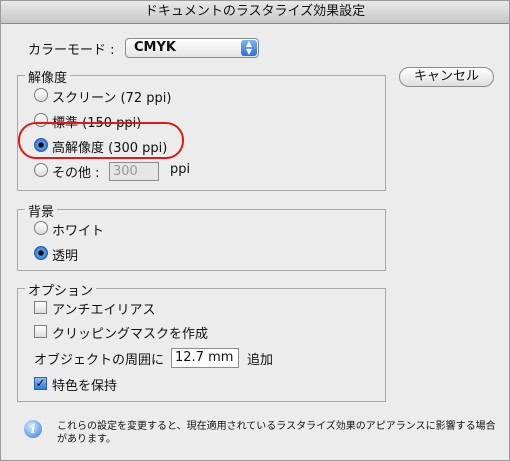  What do you see at coordinates (205, 358) in the screenshot?
I see `padding-input: 12.7 mm` at bounding box center [205, 358].